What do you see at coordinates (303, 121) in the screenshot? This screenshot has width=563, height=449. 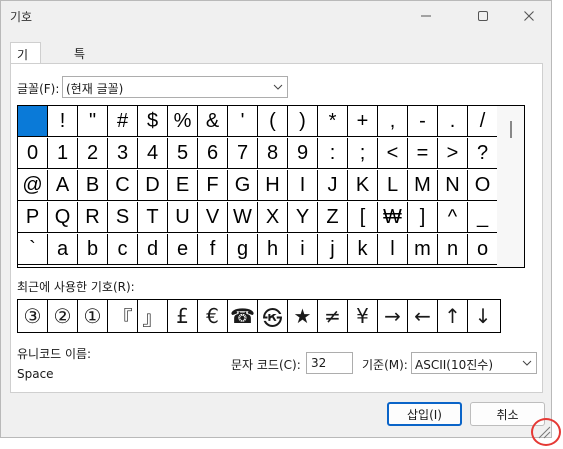 I see `symbol-cell: )` at bounding box center [303, 121].